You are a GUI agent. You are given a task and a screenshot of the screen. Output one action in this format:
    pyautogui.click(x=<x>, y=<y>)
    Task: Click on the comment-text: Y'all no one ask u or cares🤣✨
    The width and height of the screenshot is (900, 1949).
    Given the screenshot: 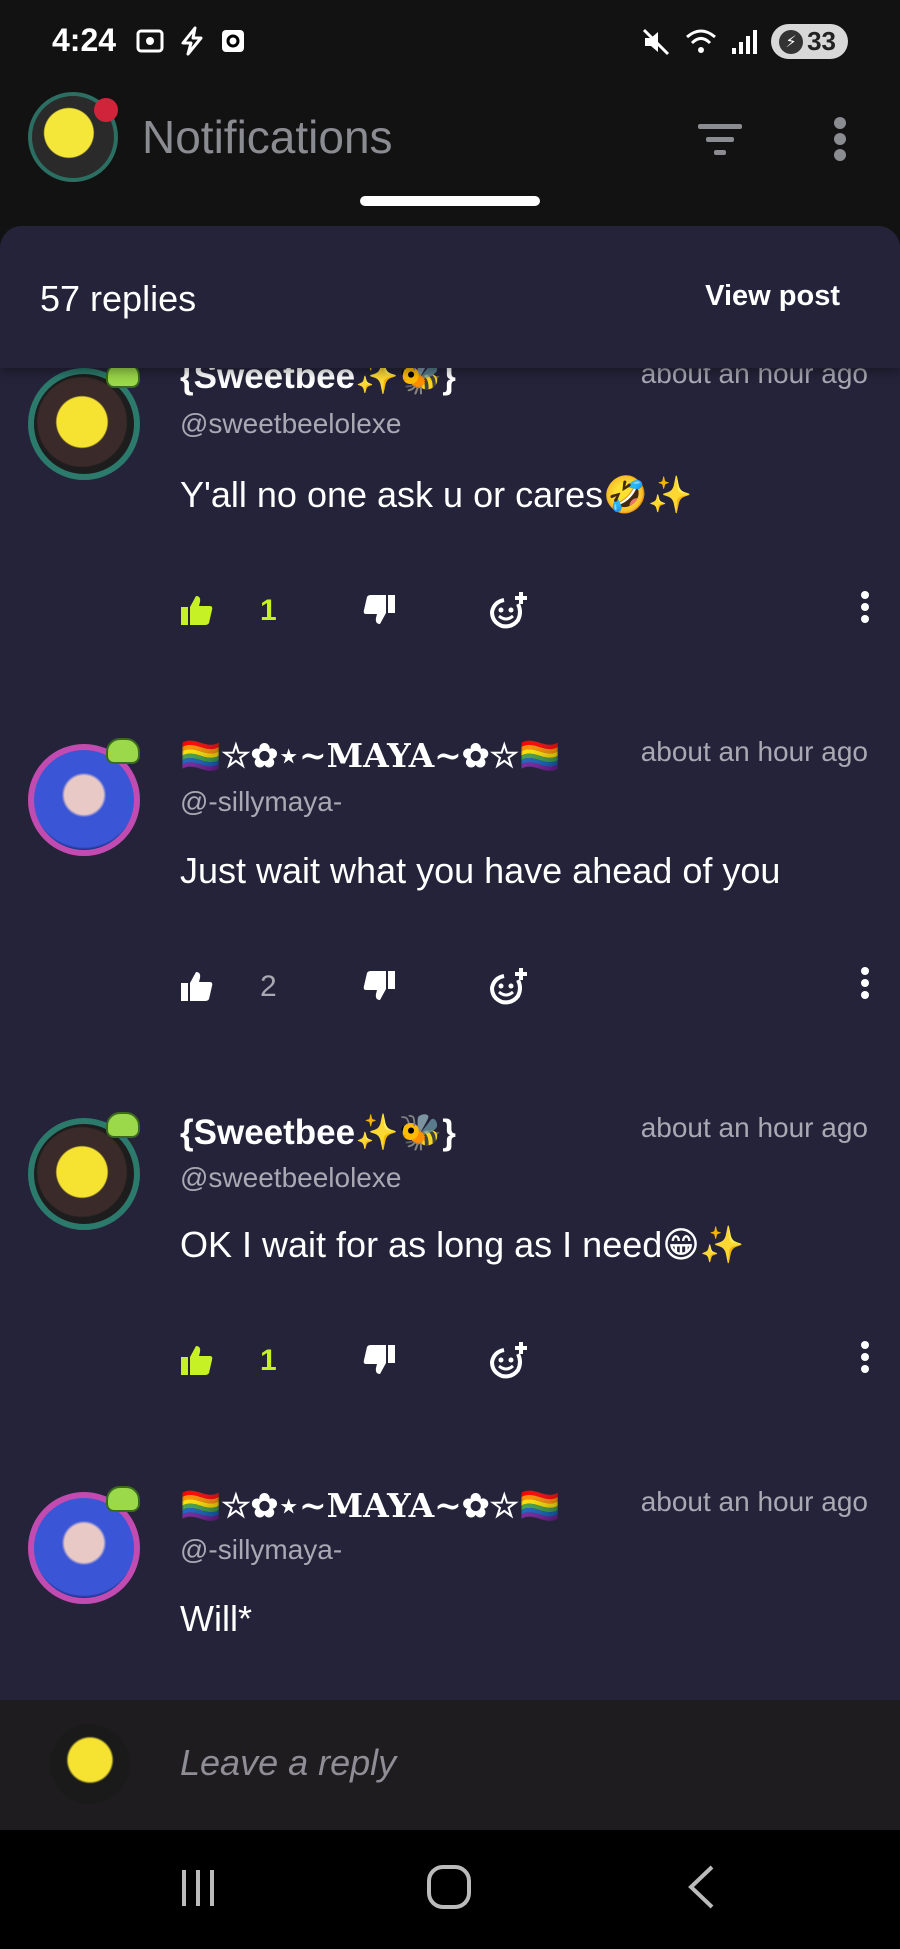 What is the action you would take?
    pyautogui.click(x=436, y=494)
    